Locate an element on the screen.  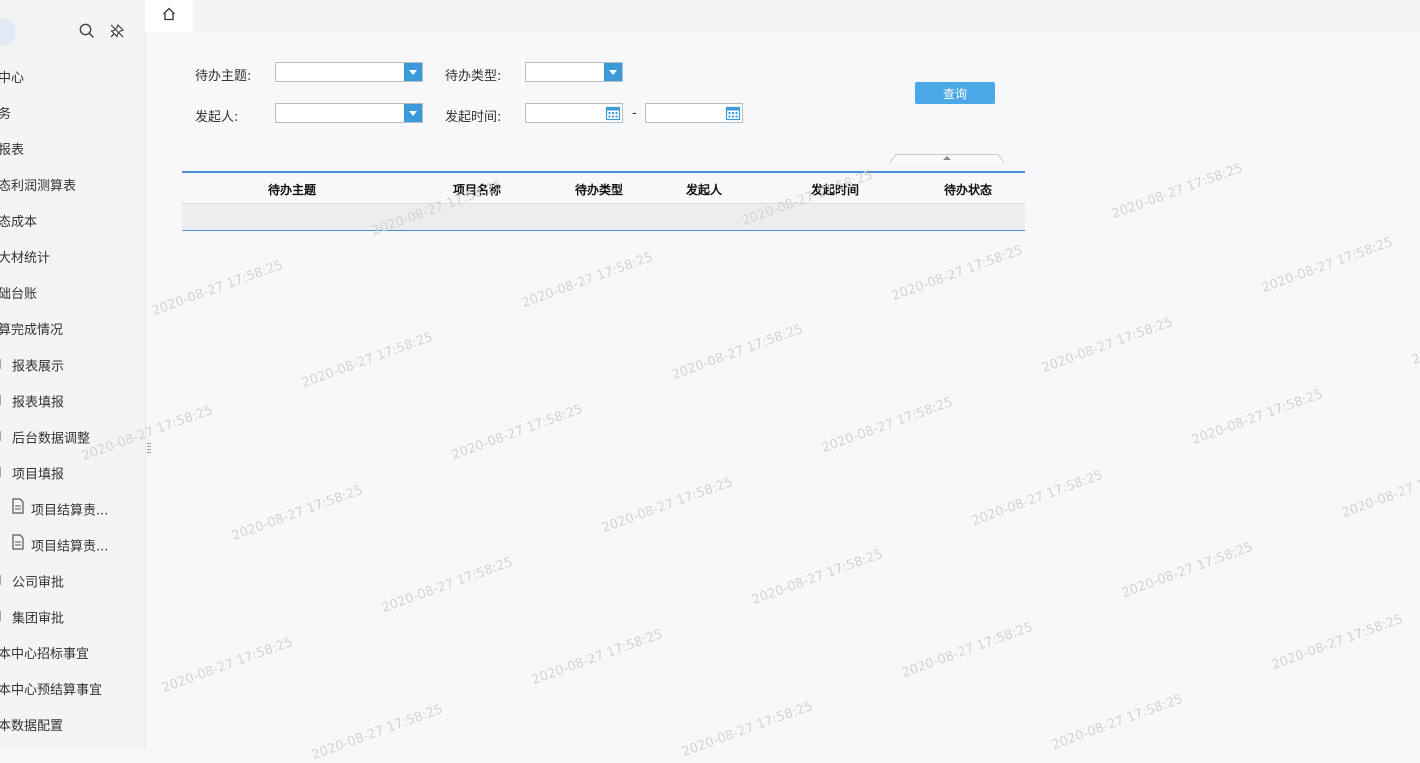
query-button: 查询 is located at coordinates (955, 93).